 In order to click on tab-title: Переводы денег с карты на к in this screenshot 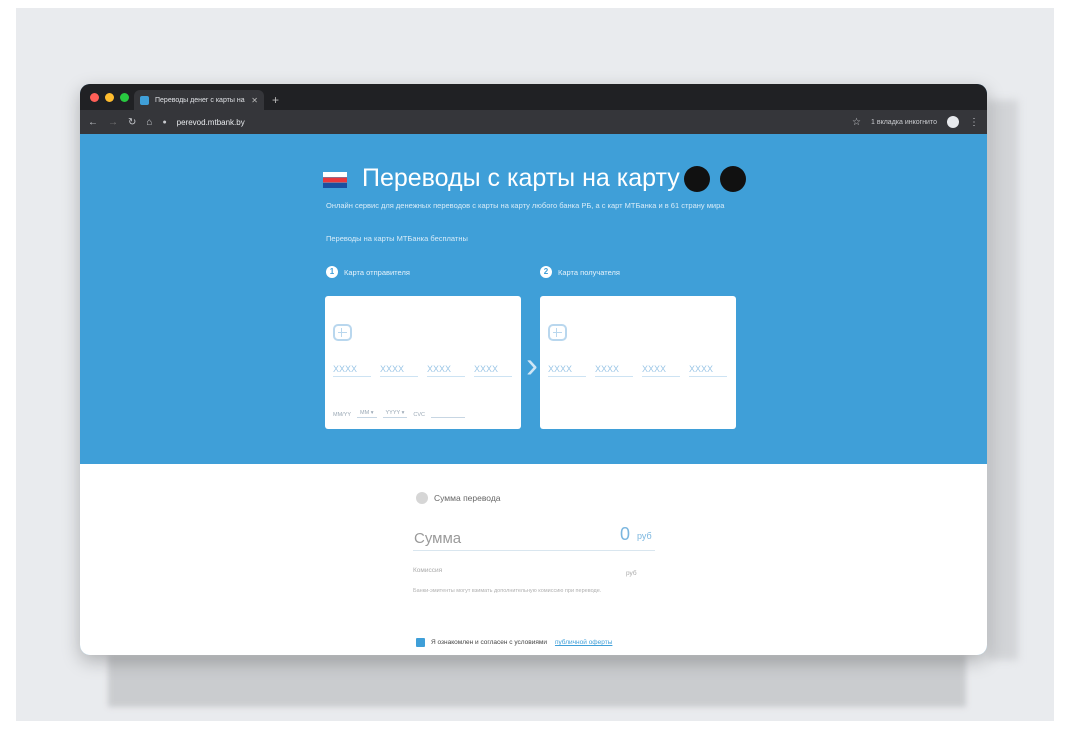, I will do `click(200, 100)`.